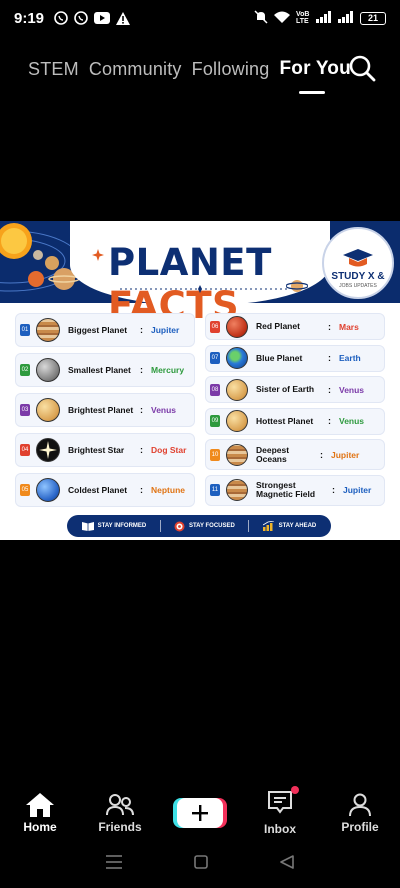 Image resolution: width=400 pixels, height=888 pixels. I want to click on fact-label: Sister of Earth, so click(285, 389).